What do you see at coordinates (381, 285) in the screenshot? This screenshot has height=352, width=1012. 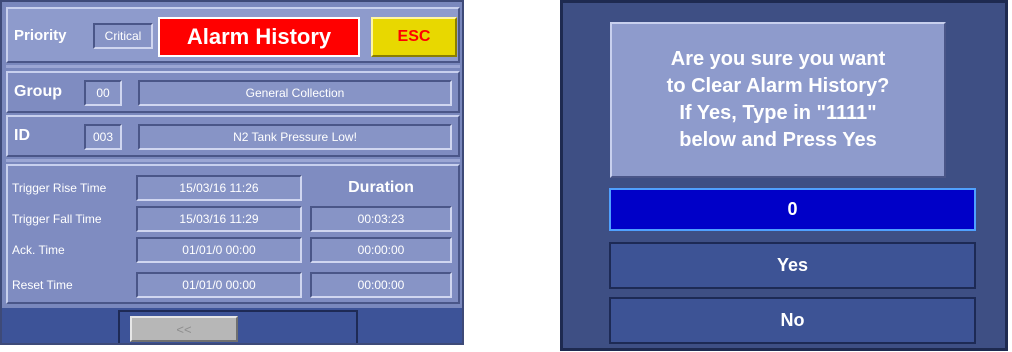 I see `reset-duration-field: 00:00:00` at bounding box center [381, 285].